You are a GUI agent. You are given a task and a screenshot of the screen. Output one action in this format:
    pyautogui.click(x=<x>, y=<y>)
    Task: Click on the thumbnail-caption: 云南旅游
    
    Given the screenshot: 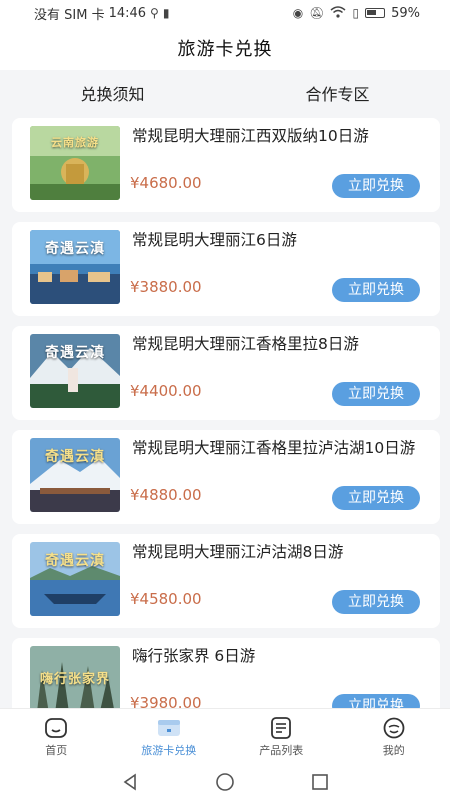 What is the action you would take?
    pyautogui.click(x=75, y=142)
    